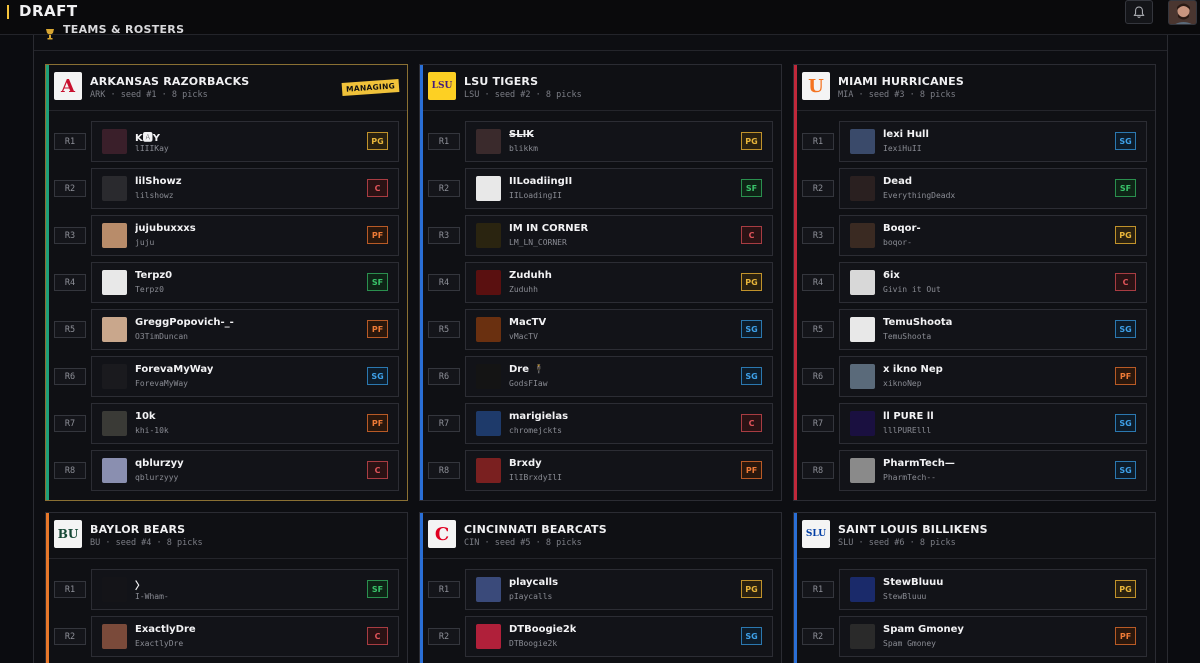  What do you see at coordinates (993, 423) in the screenshot?
I see `player-card: ll PURE ll lllPURElll SG` at bounding box center [993, 423].